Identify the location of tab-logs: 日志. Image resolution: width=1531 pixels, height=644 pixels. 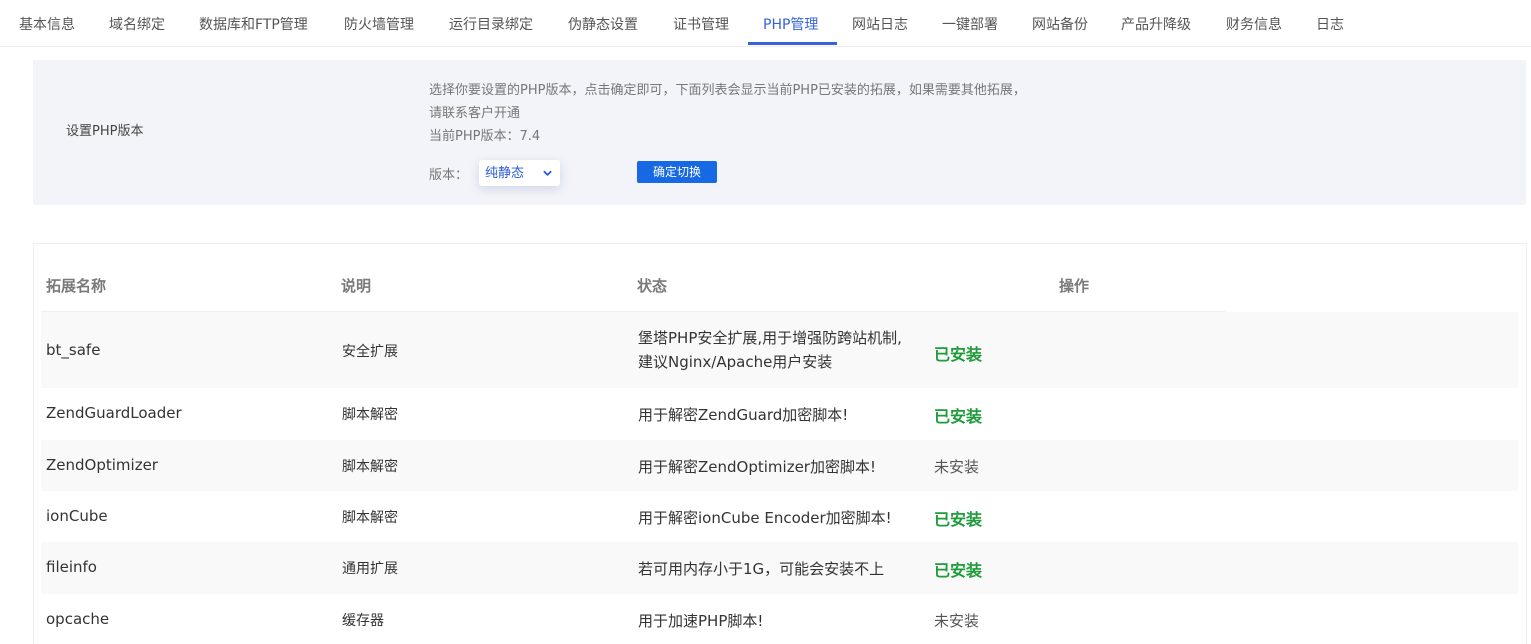
(1330, 23).